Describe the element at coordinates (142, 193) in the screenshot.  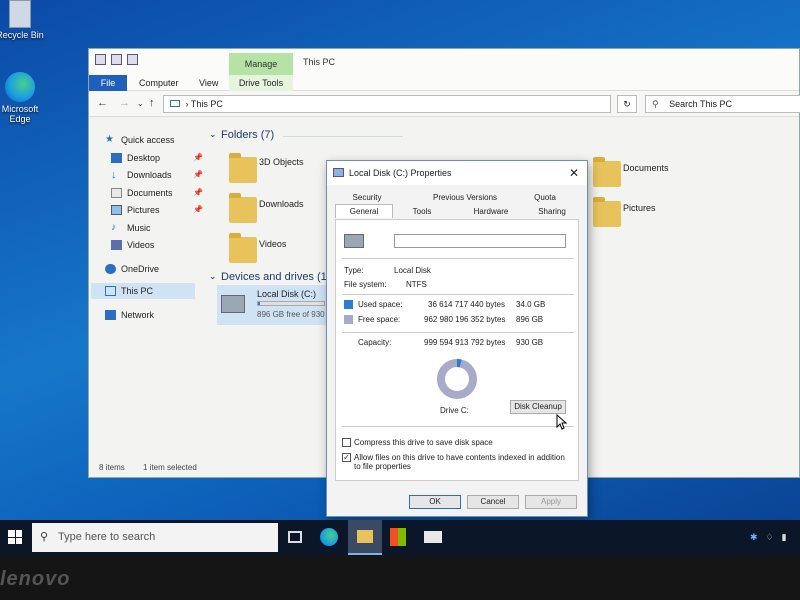
I see `sidebar-item-documents: Documents` at that location.